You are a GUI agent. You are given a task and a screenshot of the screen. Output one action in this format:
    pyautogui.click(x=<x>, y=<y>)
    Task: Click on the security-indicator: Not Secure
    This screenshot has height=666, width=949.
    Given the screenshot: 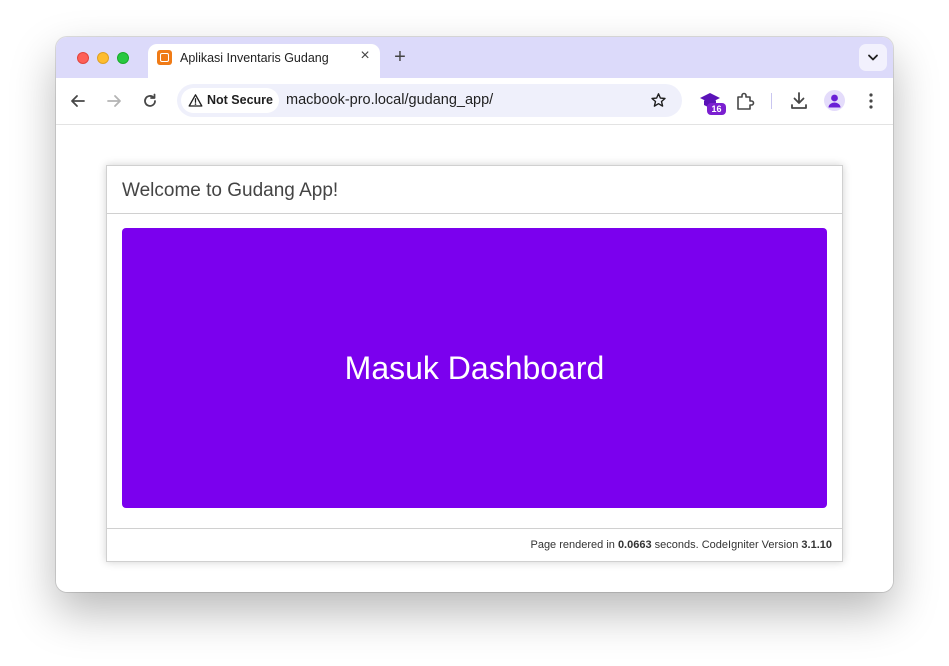 What is the action you would take?
    pyautogui.click(x=230, y=100)
    